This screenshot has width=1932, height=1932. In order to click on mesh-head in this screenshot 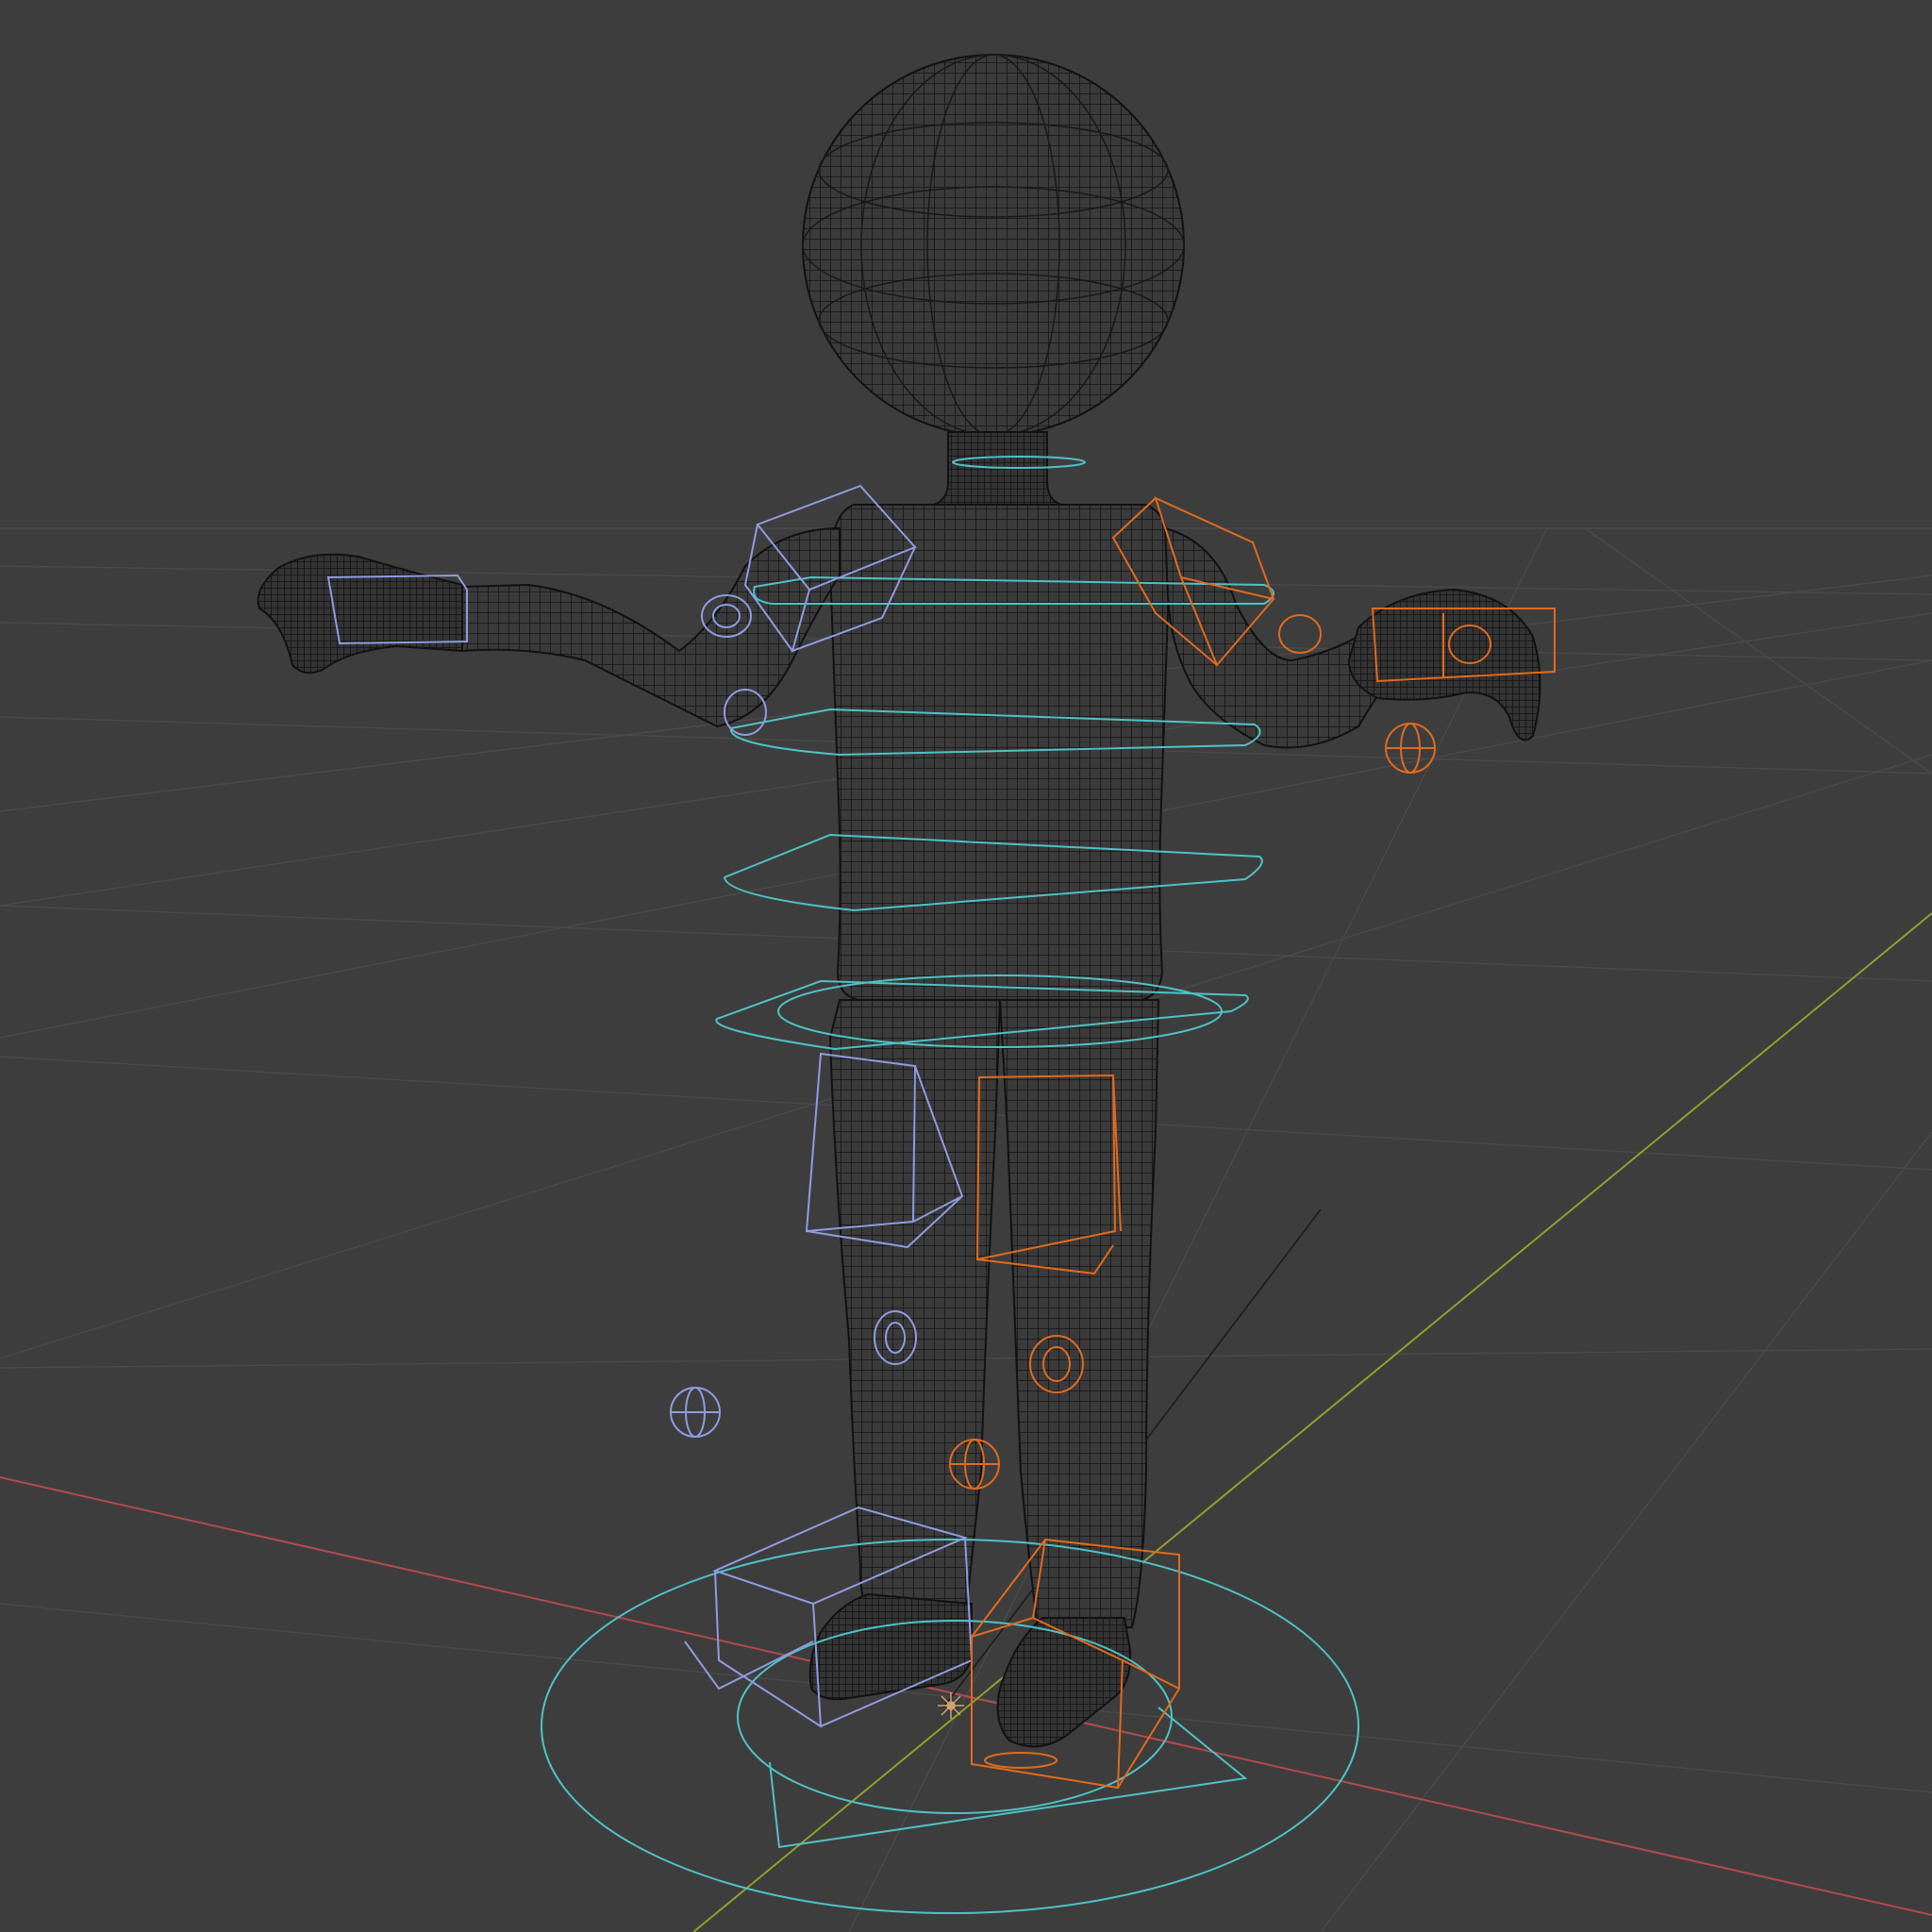, I will do `click(994, 246)`.